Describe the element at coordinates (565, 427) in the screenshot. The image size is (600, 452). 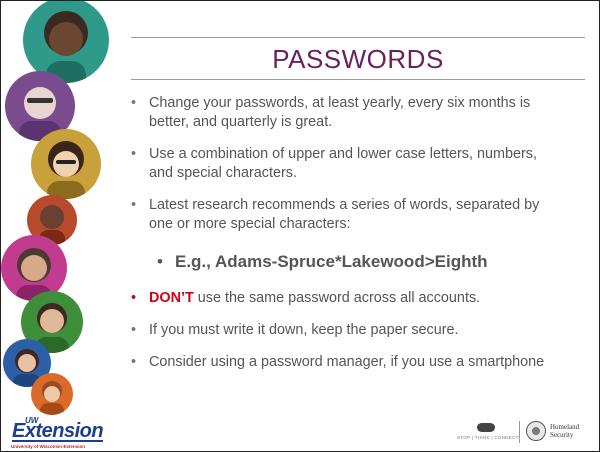
I see `dhs-line1: Homeland` at that location.